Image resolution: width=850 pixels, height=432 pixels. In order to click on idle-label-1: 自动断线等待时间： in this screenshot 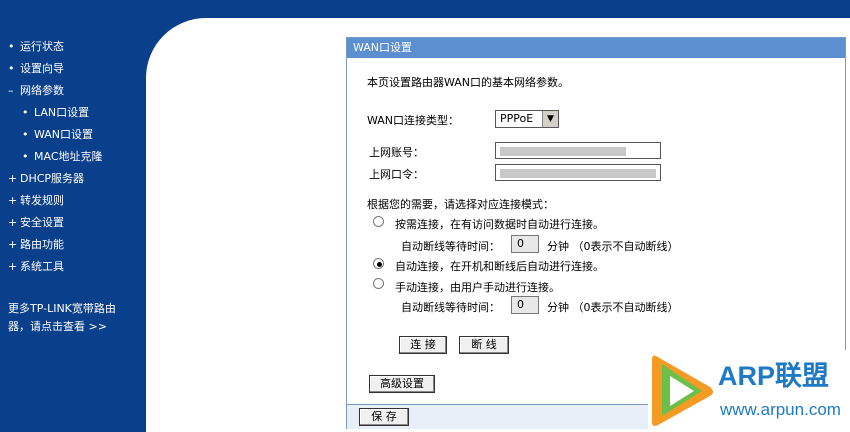, I will do `click(450, 246)`.